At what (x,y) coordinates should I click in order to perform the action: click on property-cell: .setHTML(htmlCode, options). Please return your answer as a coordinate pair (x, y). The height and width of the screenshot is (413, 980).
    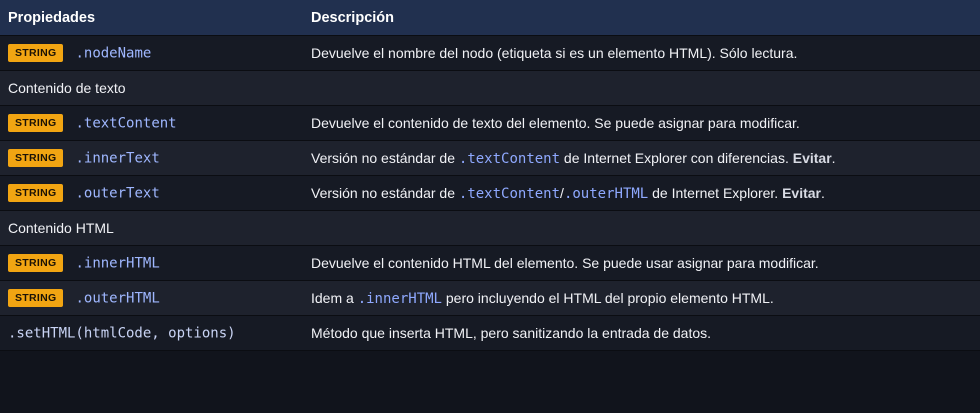
    Looking at the image, I should click on (151, 333).